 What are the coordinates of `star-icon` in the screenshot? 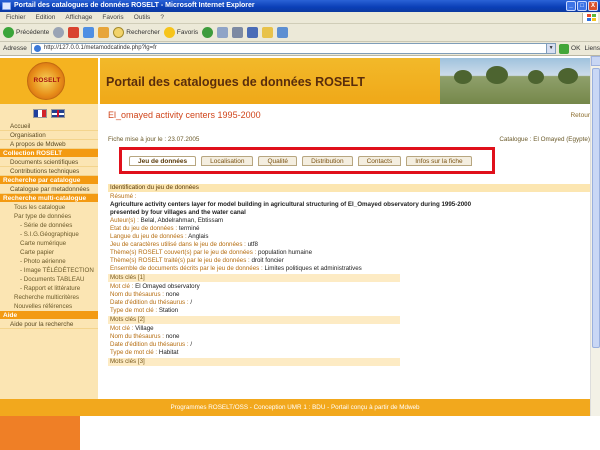 It's located at (169, 32).